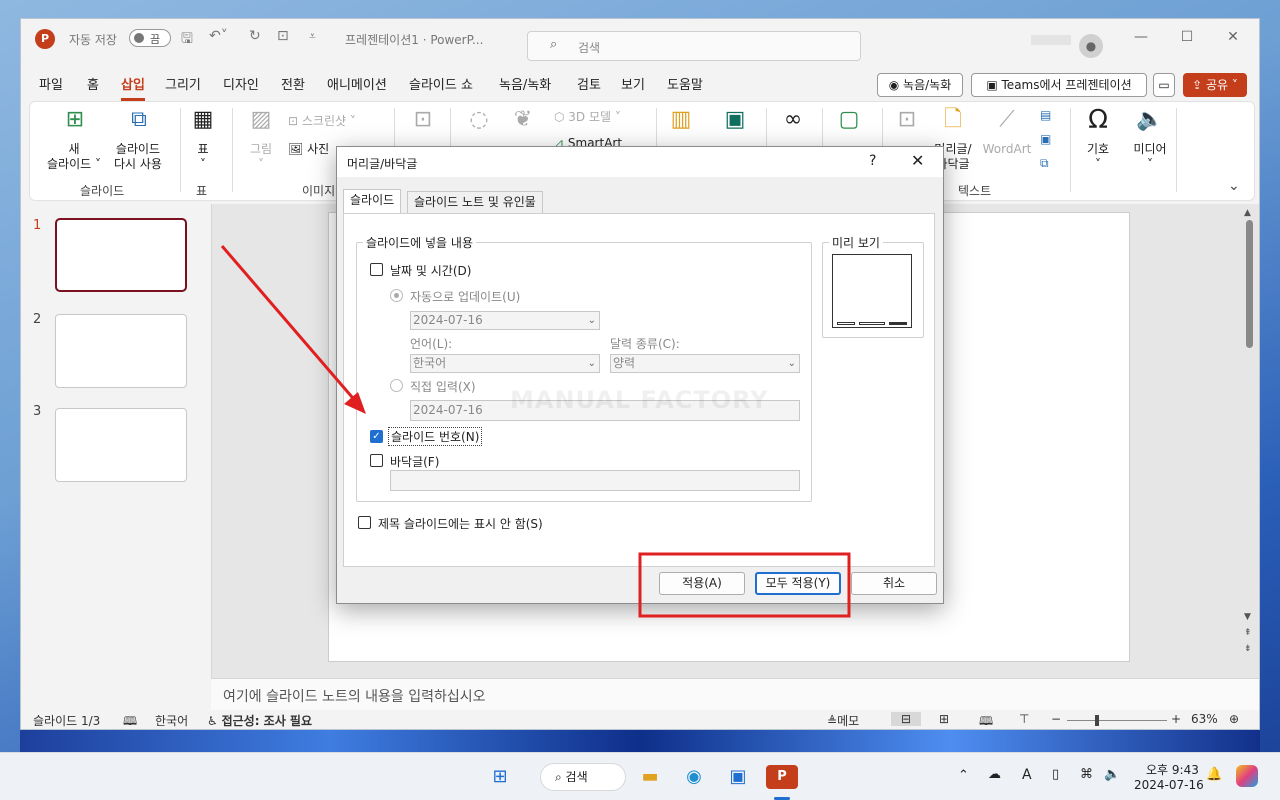 The height and width of the screenshot is (800, 1280). What do you see at coordinates (1059, 85) in the screenshot?
I see `teams-present-button: ▣ Teams에서 프레젠테이션` at bounding box center [1059, 85].